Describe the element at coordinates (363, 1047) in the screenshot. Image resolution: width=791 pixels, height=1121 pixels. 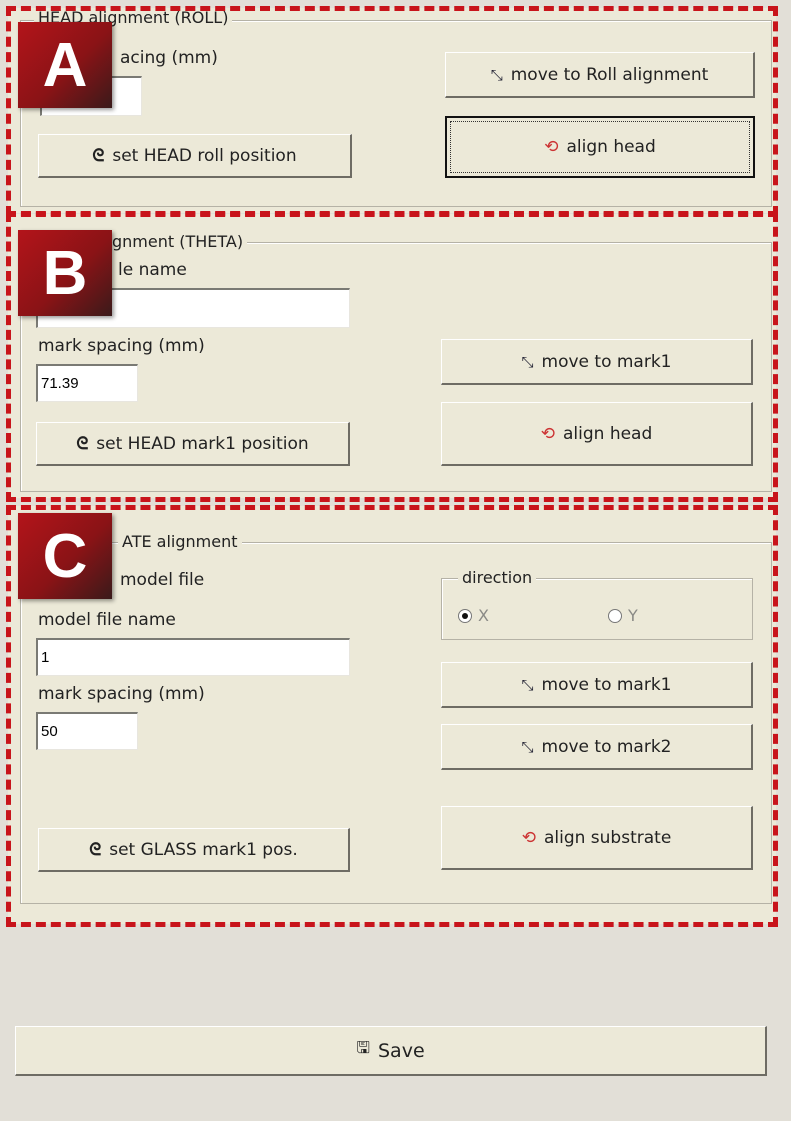
I see `save-icon: 🖫` at that location.